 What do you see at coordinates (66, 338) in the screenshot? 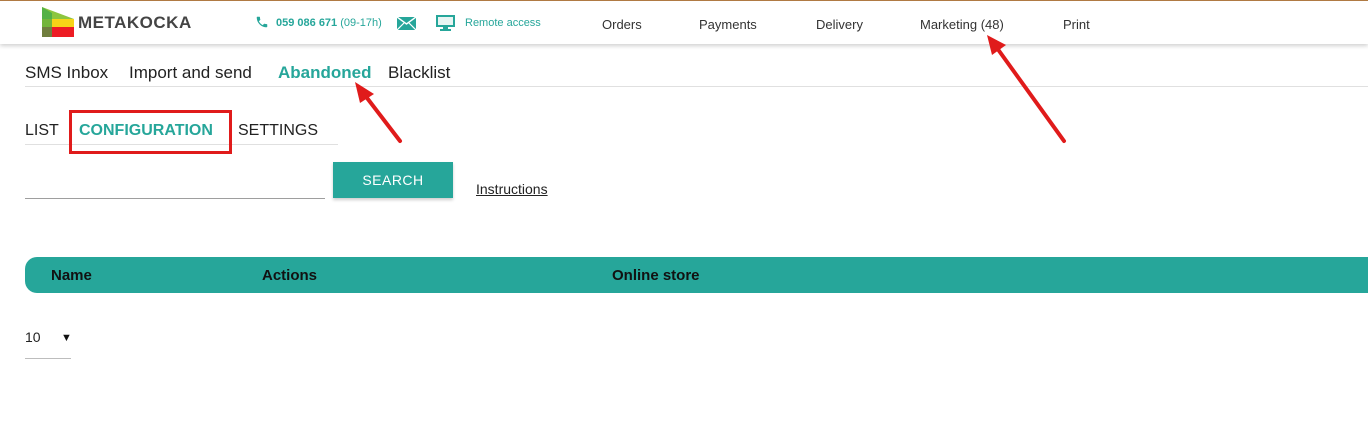
I see `dropdown-arrow-icon: ▼` at bounding box center [66, 338].